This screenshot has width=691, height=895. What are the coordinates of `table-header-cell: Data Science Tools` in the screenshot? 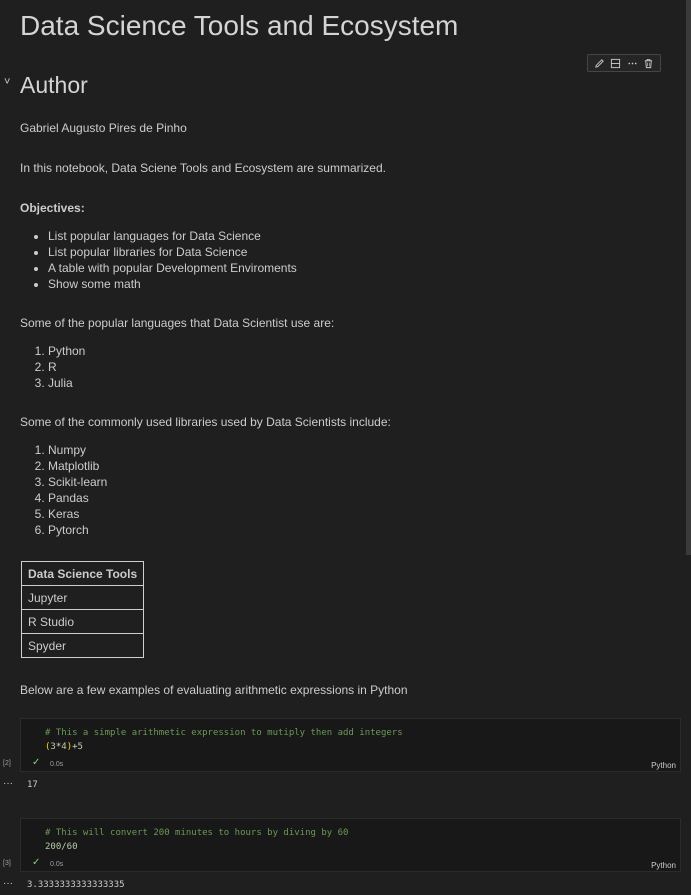 It's located at (82, 573).